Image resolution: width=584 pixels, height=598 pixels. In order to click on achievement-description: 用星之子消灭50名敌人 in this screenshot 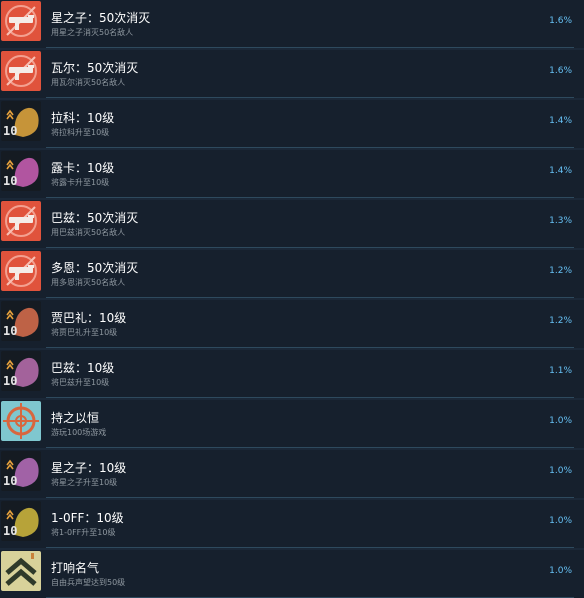, I will do `click(92, 32)`.